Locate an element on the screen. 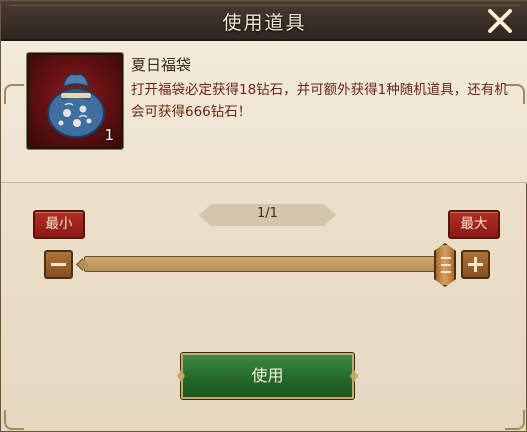 This screenshot has width=527, height=432. use-button: 使用 is located at coordinates (267, 376).